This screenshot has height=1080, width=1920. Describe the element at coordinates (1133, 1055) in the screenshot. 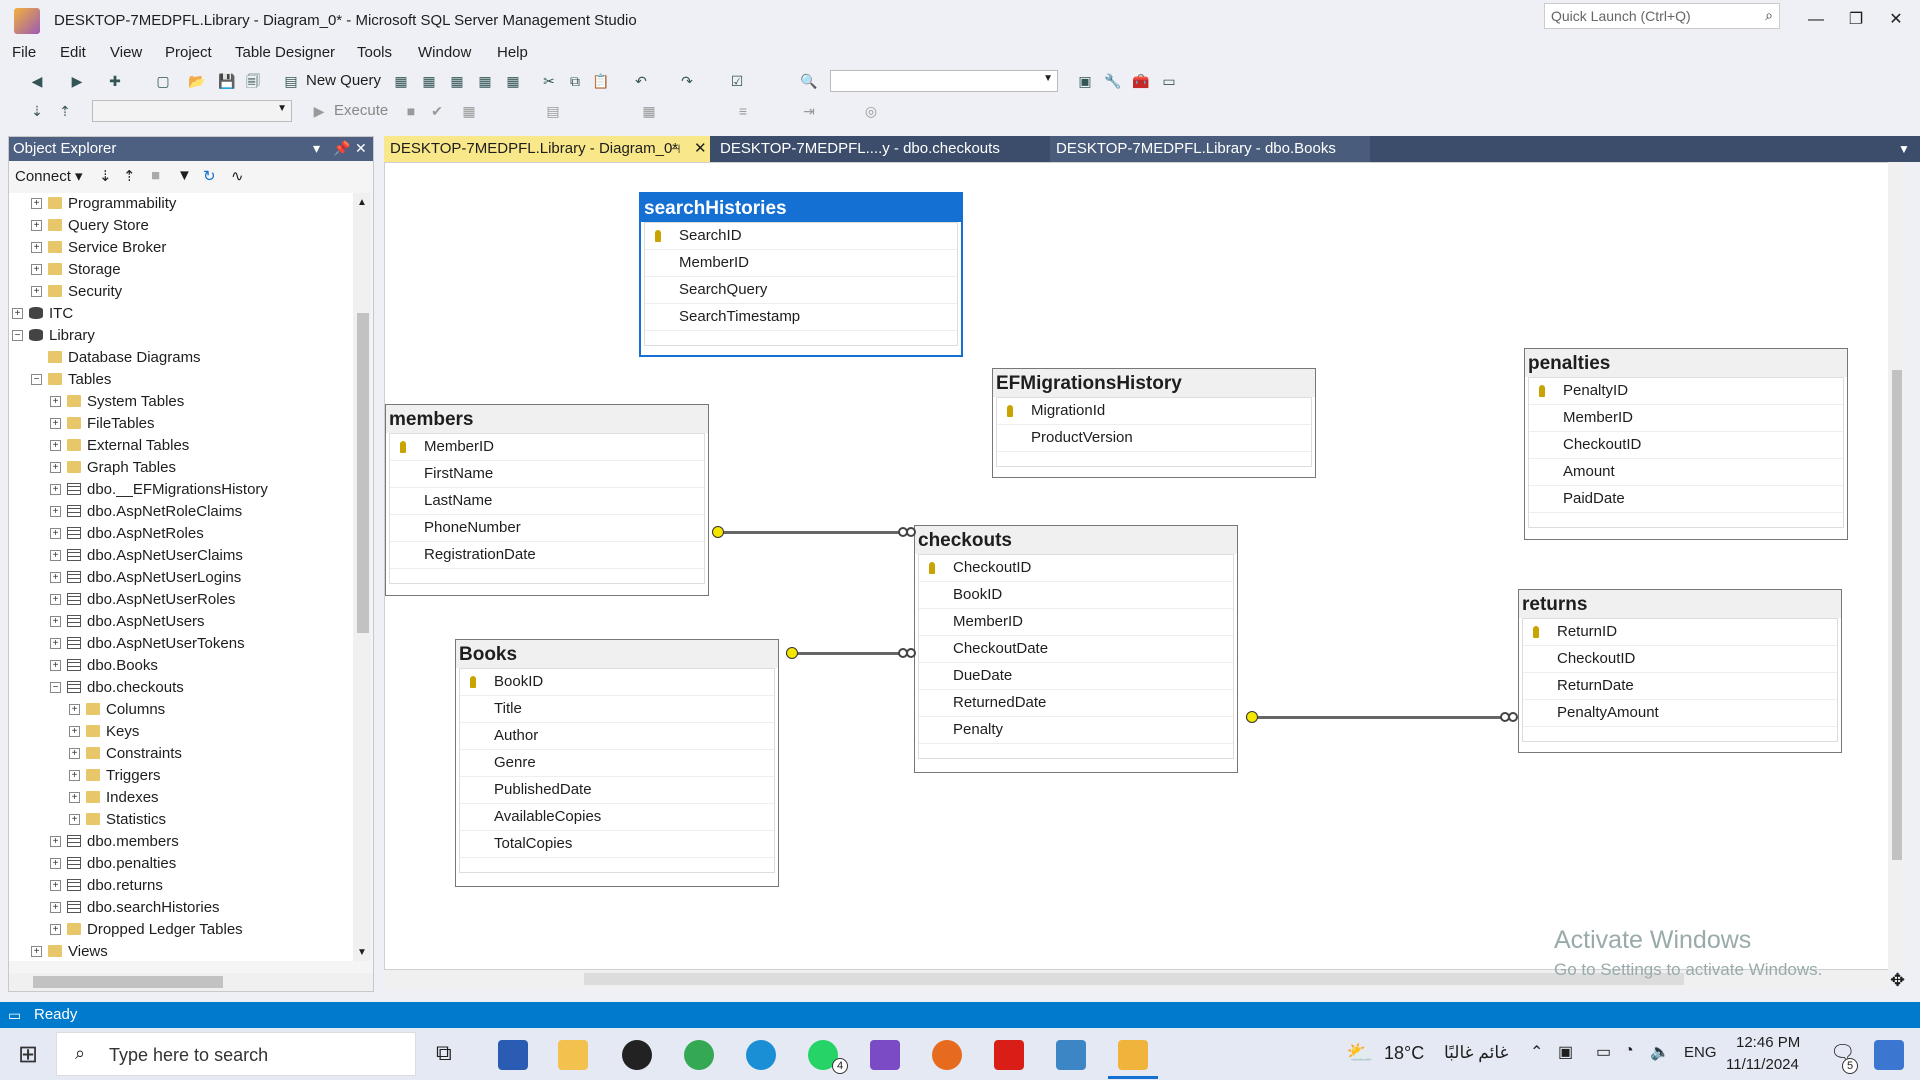

I see `ssms-taskbar-icon` at that location.